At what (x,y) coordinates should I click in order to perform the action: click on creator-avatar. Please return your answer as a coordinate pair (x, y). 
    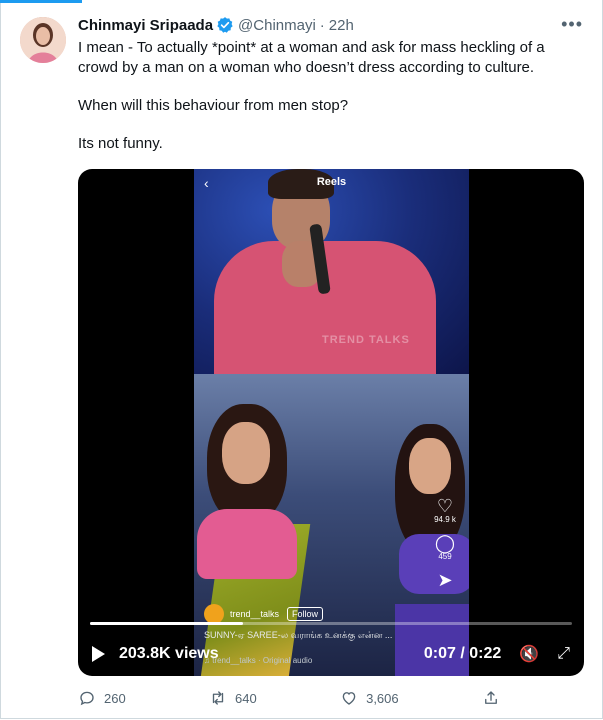
    Looking at the image, I should click on (214, 614).